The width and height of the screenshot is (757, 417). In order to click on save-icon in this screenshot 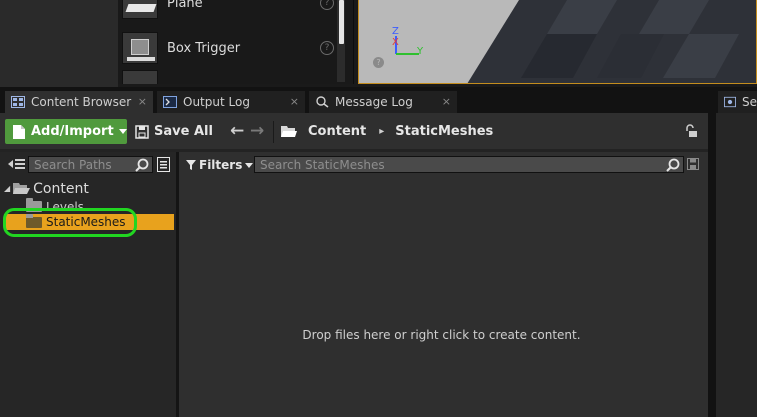, I will do `click(142, 131)`.